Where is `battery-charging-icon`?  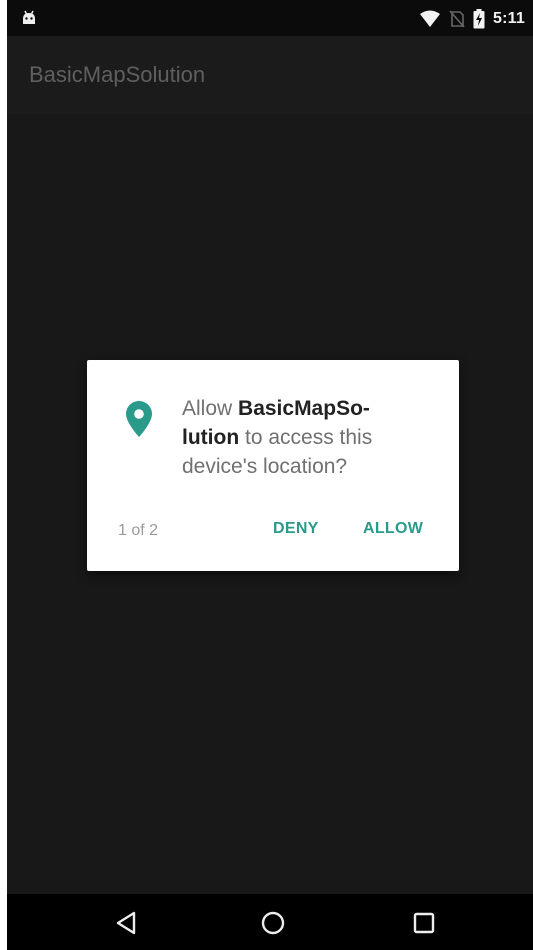
battery-charging-icon is located at coordinates (479, 19).